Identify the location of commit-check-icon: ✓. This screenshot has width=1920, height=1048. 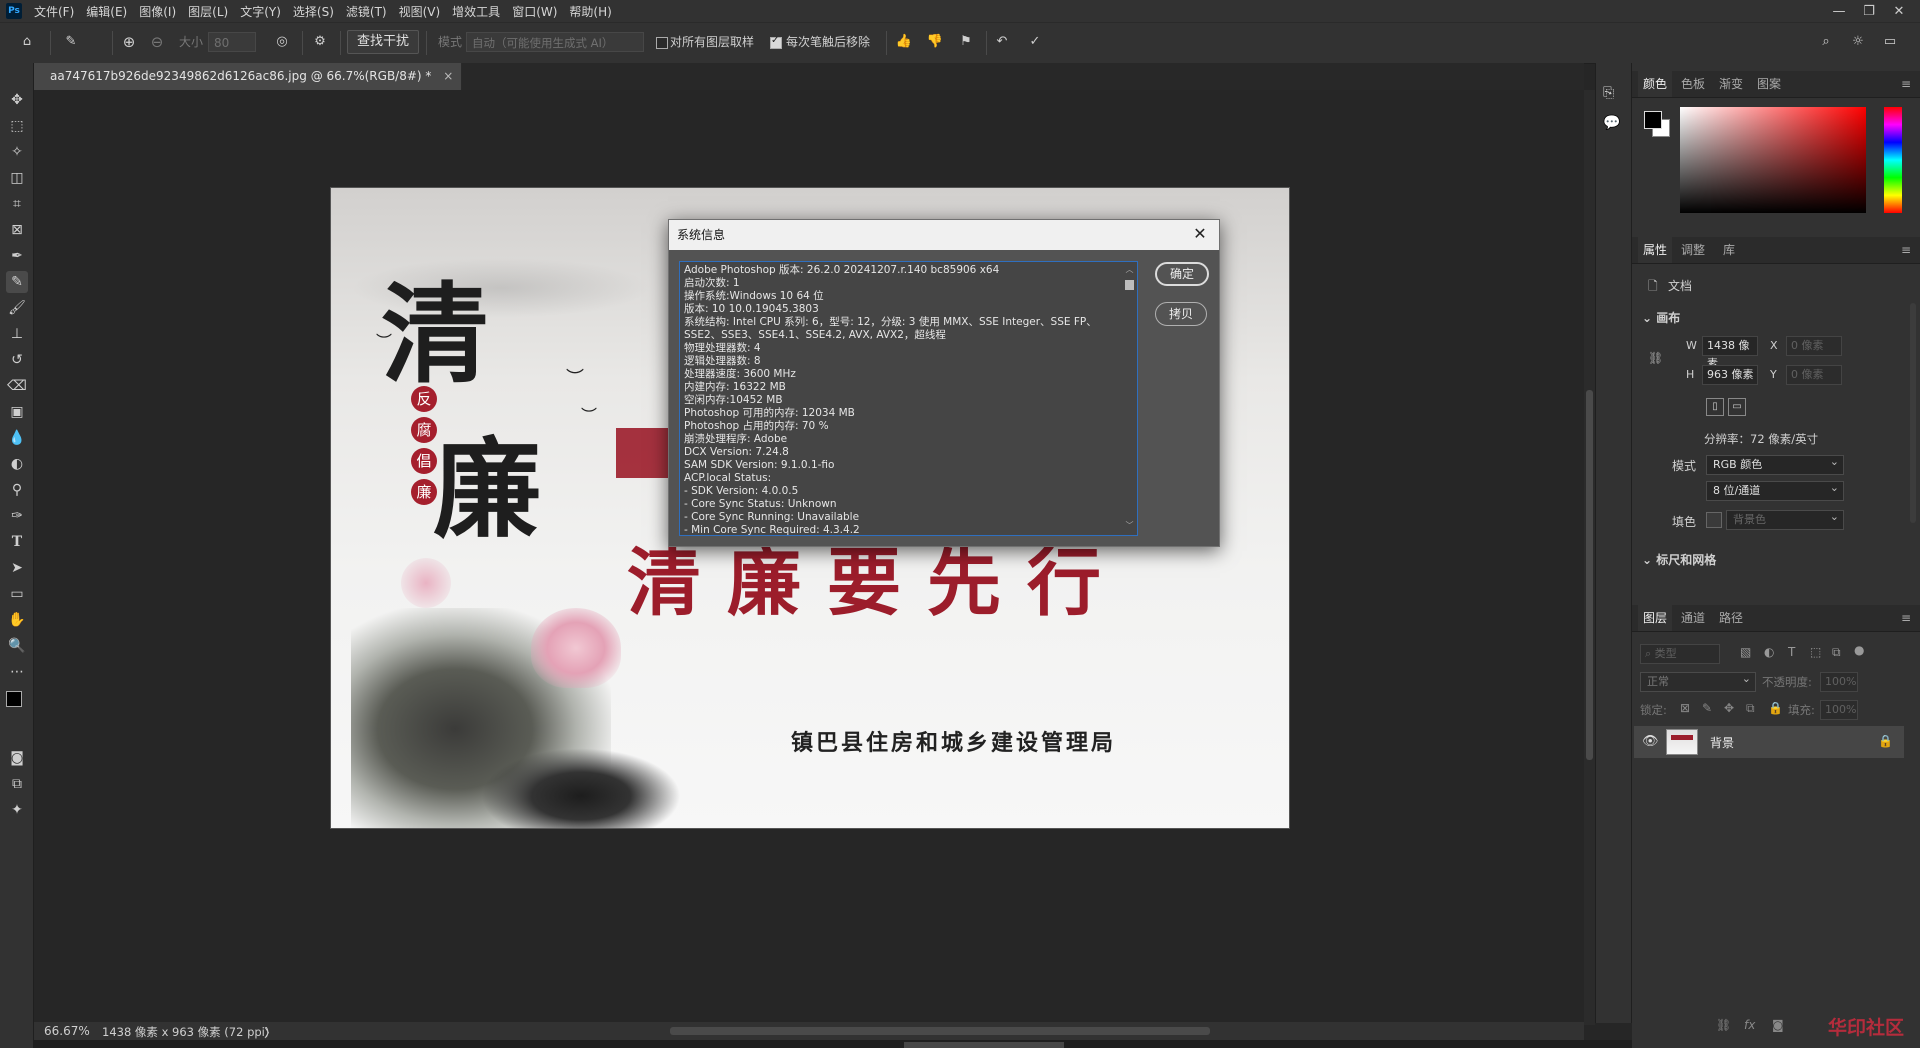
(1035, 42).